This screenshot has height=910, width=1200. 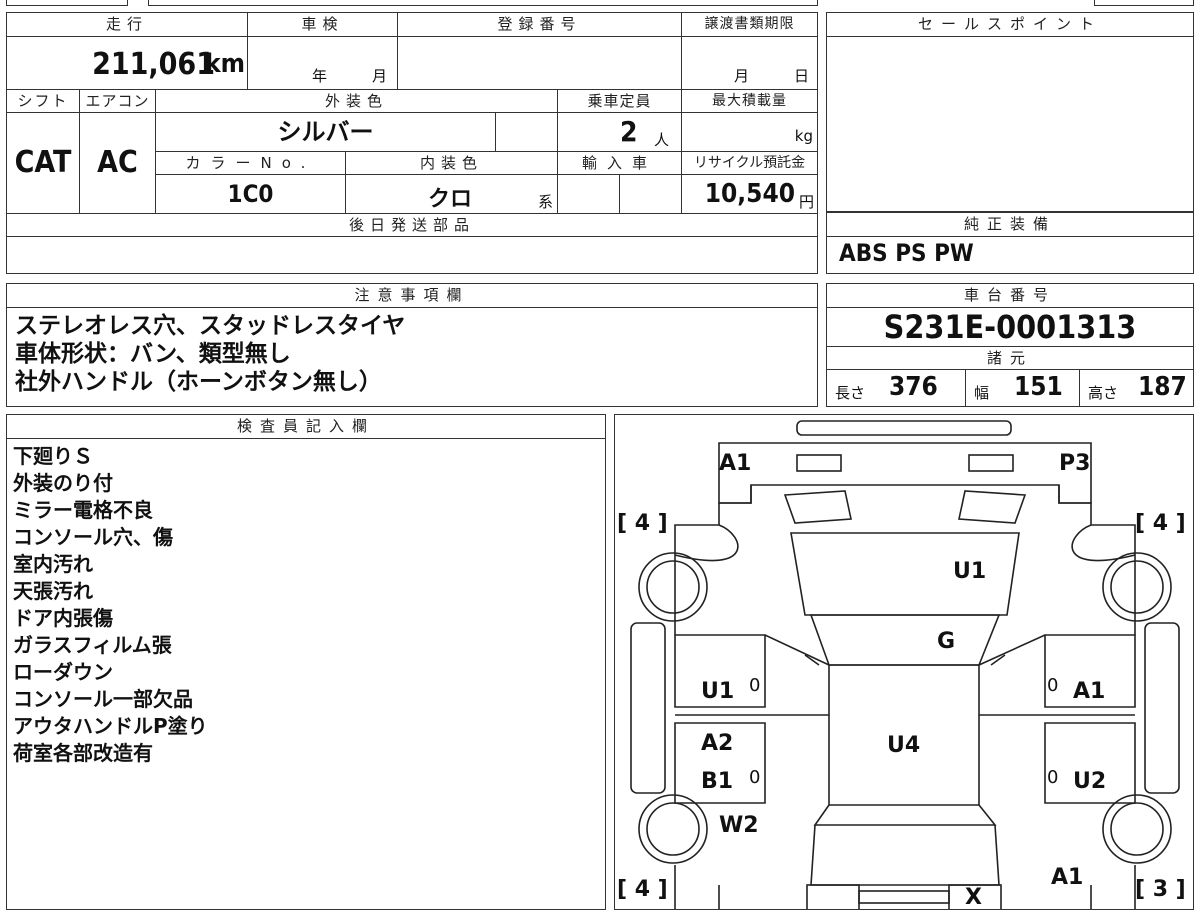 What do you see at coordinates (1057, 671) in the screenshot?
I see `door-fr` at bounding box center [1057, 671].